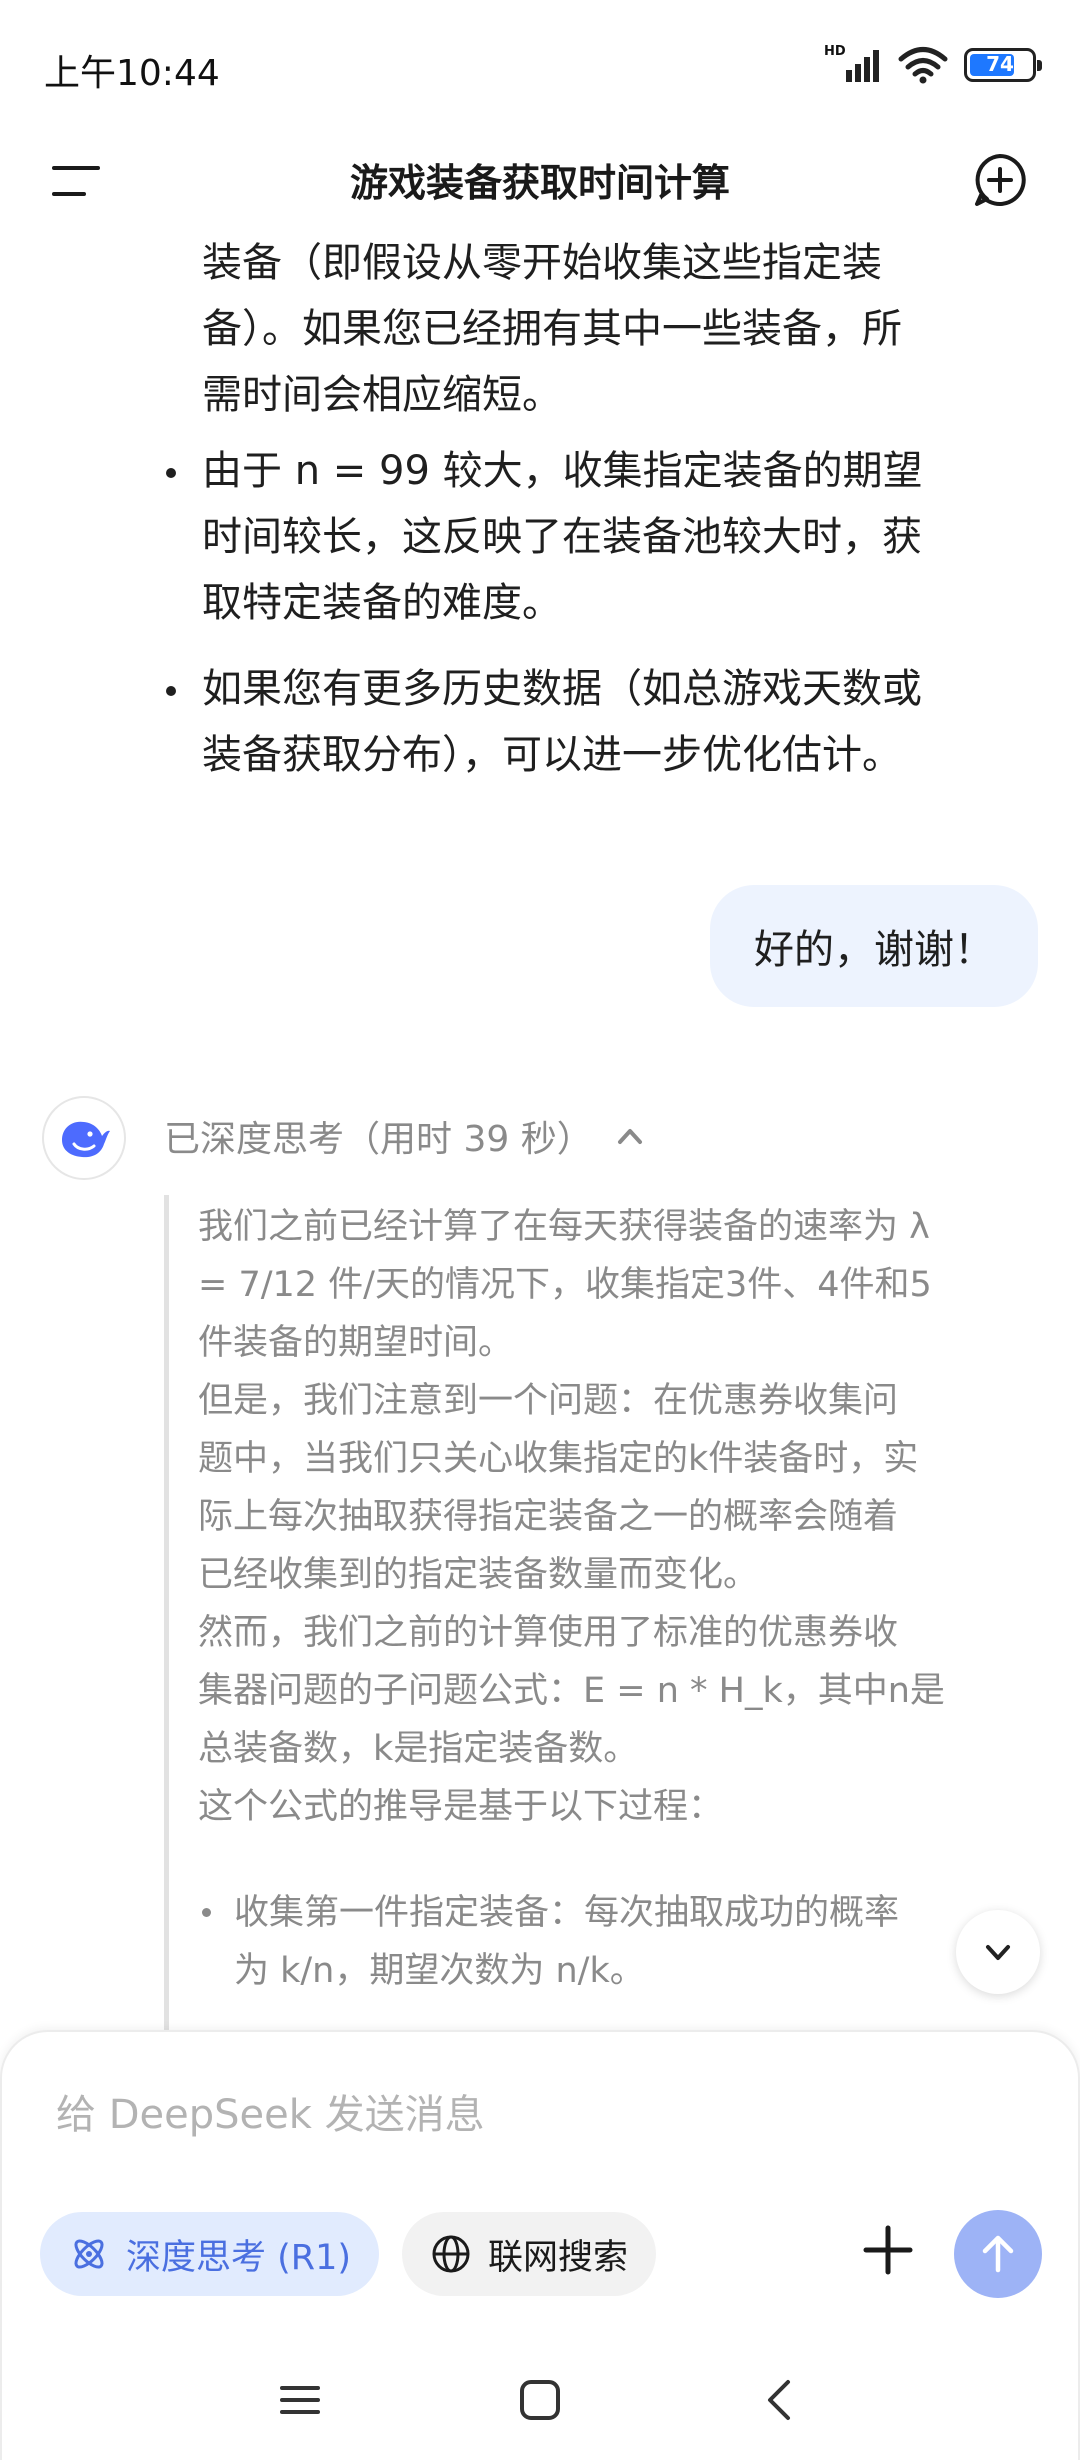 The width and height of the screenshot is (1080, 2460). I want to click on thinking-text: 总装备数，k是指定装备数。, so click(418, 1749).